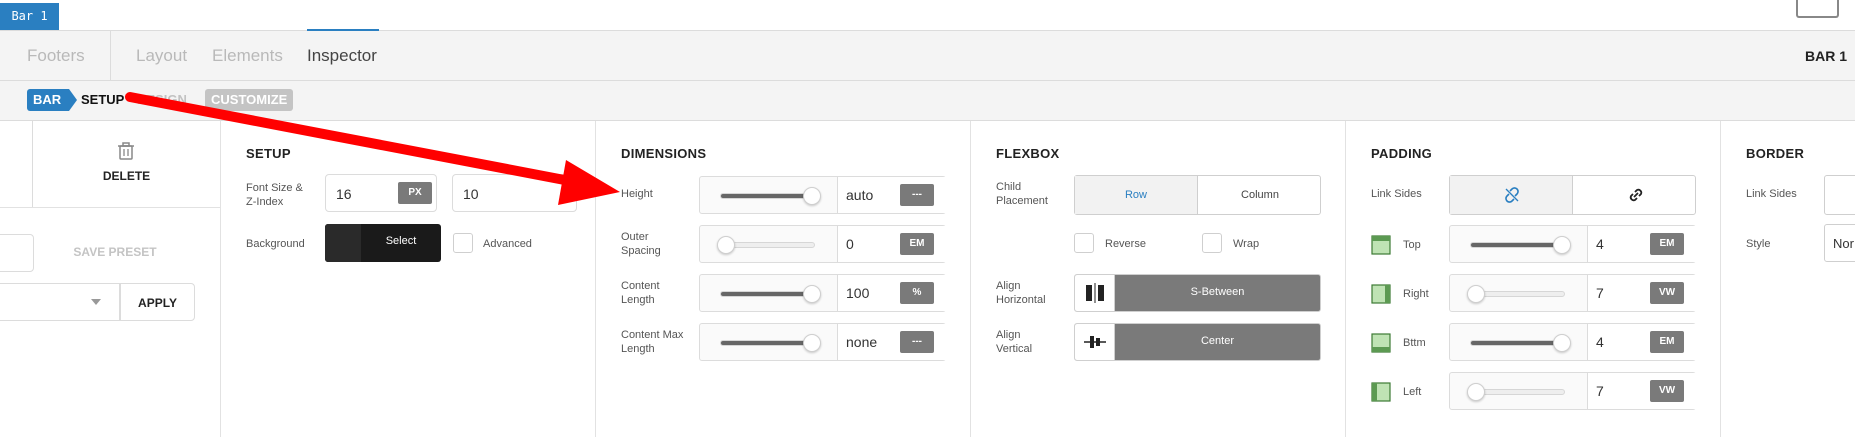 Image resolution: width=1855 pixels, height=437 pixels. Describe the element at coordinates (1641, 391) in the screenshot. I see `padding-left-input: 7 VW` at that location.